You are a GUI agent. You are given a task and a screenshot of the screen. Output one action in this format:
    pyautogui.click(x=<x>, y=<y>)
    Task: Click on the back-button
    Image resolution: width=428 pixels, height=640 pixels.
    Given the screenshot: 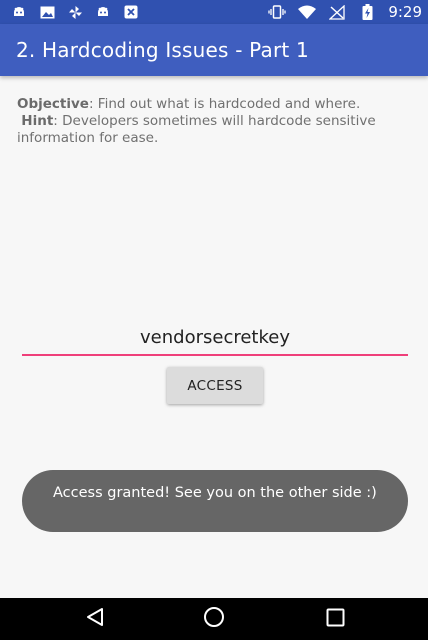 What is the action you would take?
    pyautogui.click(x=95, y=619)
    